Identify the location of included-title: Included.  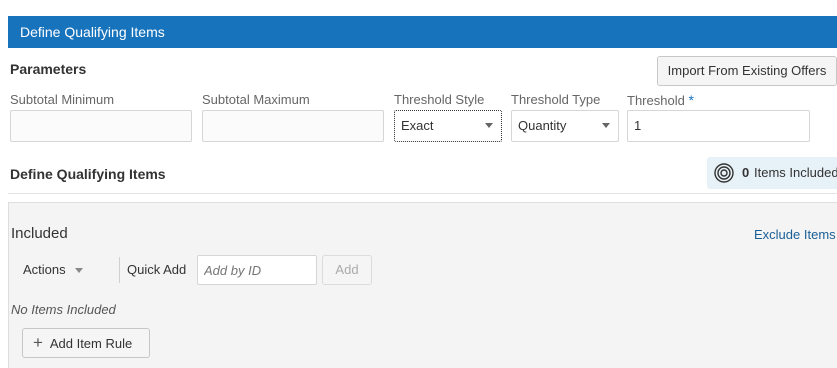
(39, 233).